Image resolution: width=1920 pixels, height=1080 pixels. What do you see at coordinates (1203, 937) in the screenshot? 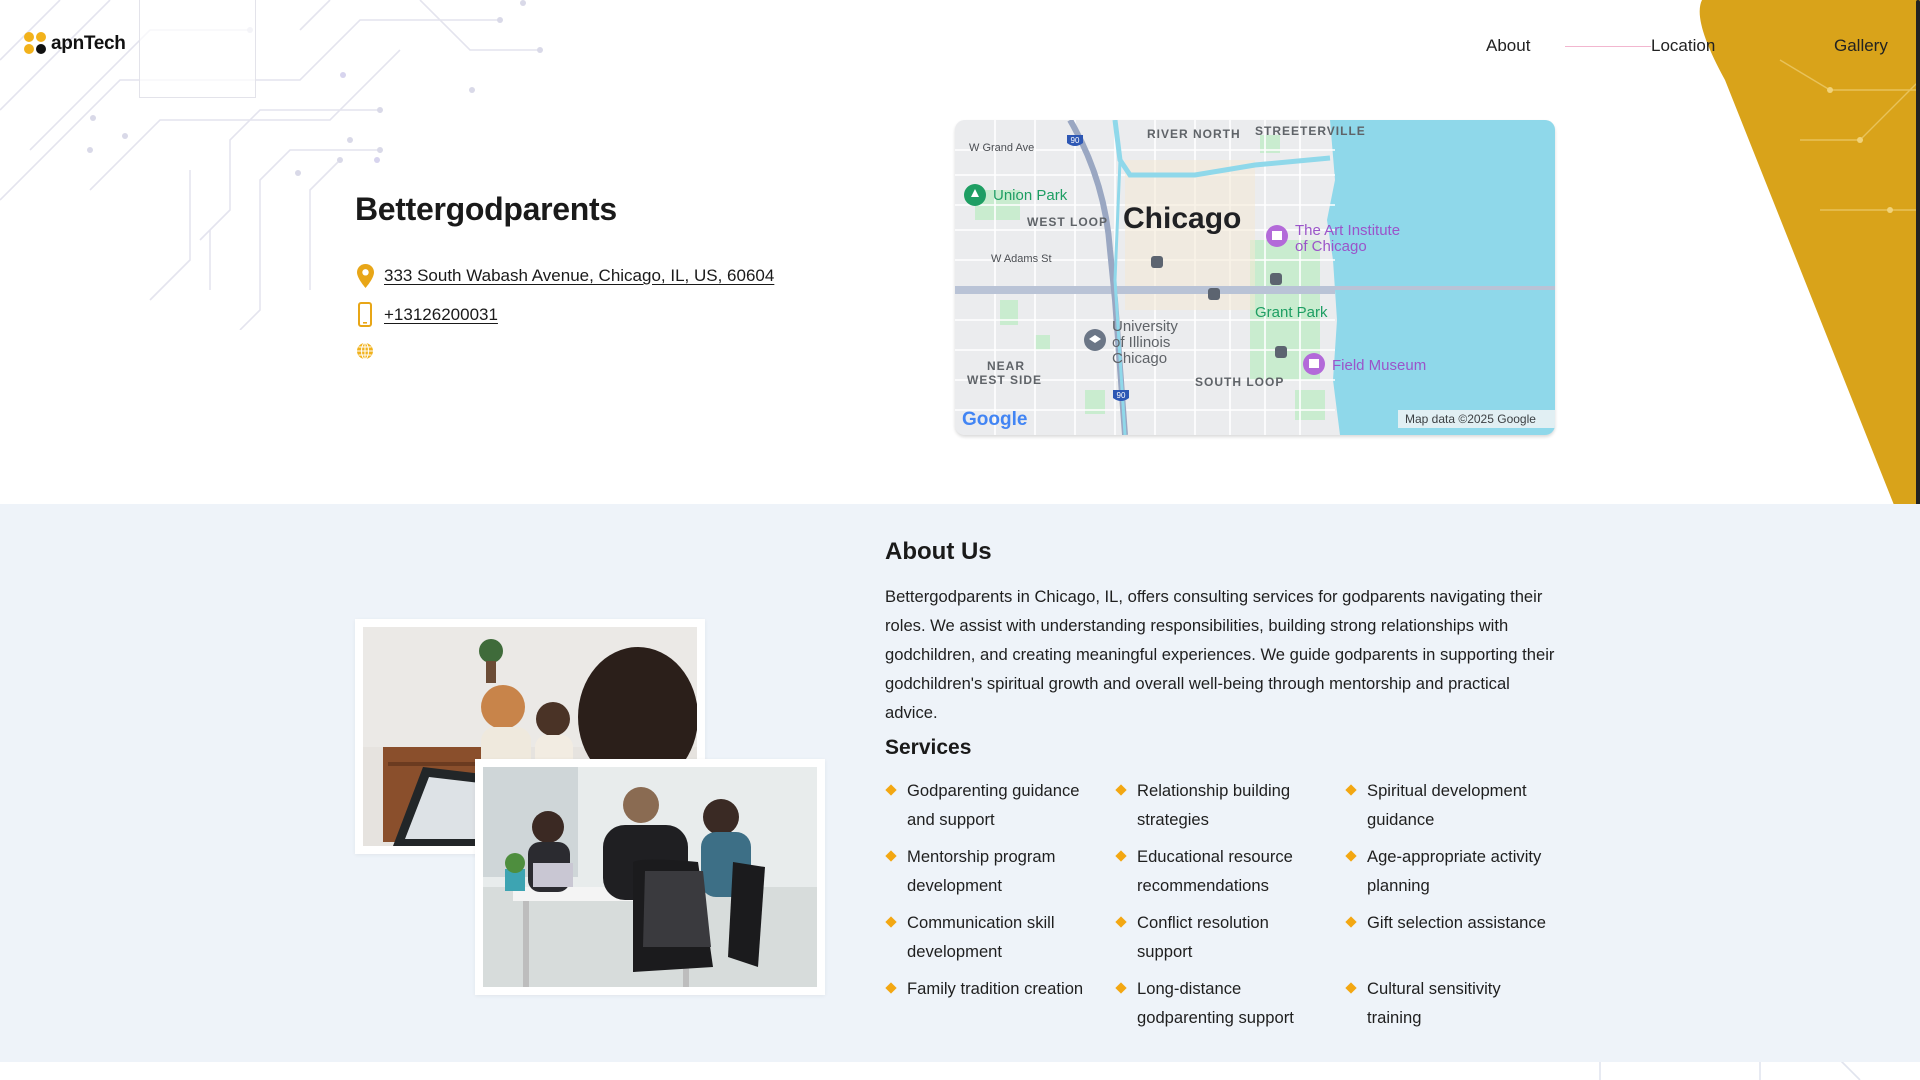
I see `service-label: Conflict resolution support` at bounding box center [1203, 937].